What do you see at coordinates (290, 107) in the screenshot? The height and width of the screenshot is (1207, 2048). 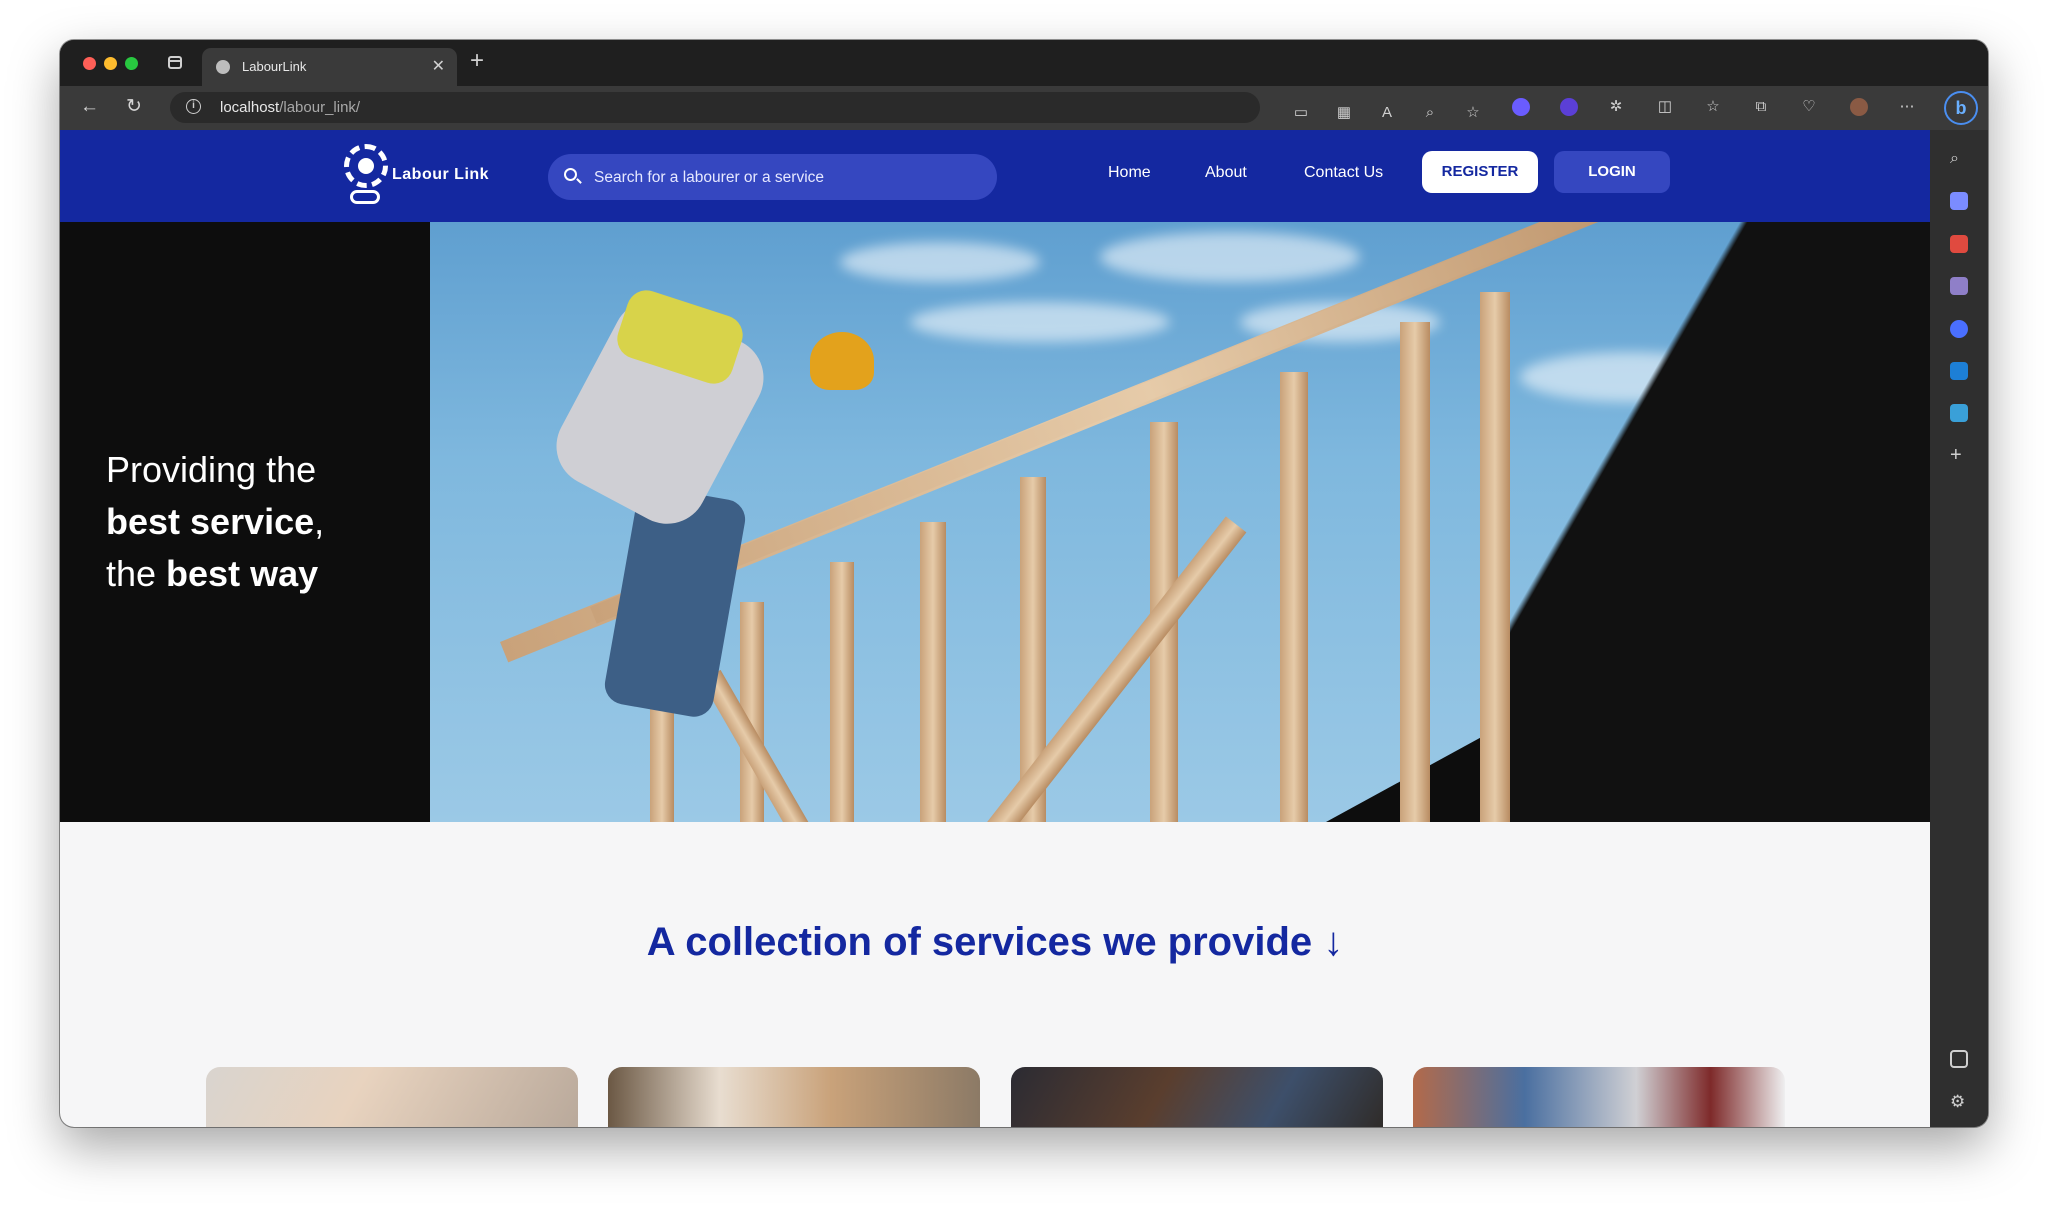 I see `url-text: localhost/labour_link/` at bounding box center [290, 107].